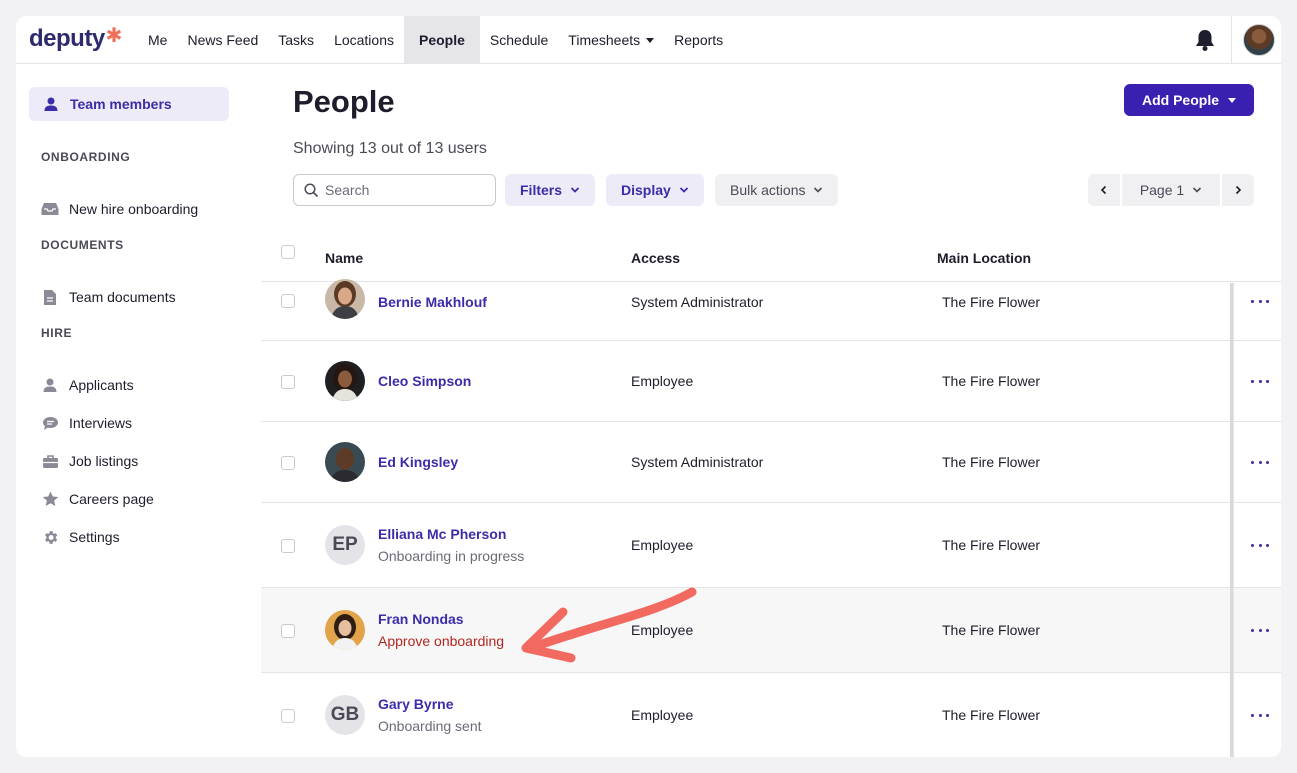  I want to click on gear-icon, so click(50, 537).